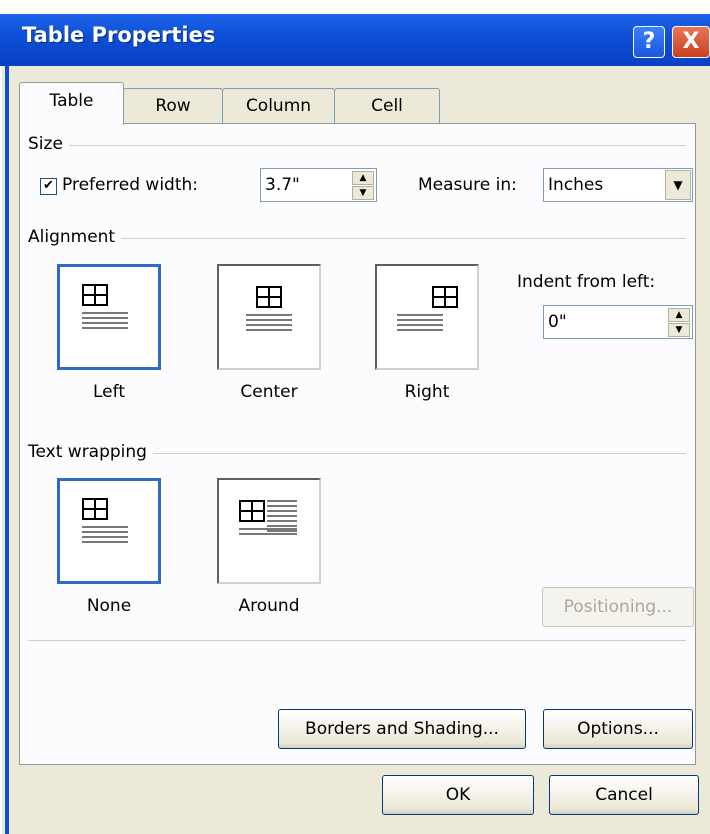 The width and height of the screenshot is (710, 834). I want to click on align-right-option, so click(427, 317).